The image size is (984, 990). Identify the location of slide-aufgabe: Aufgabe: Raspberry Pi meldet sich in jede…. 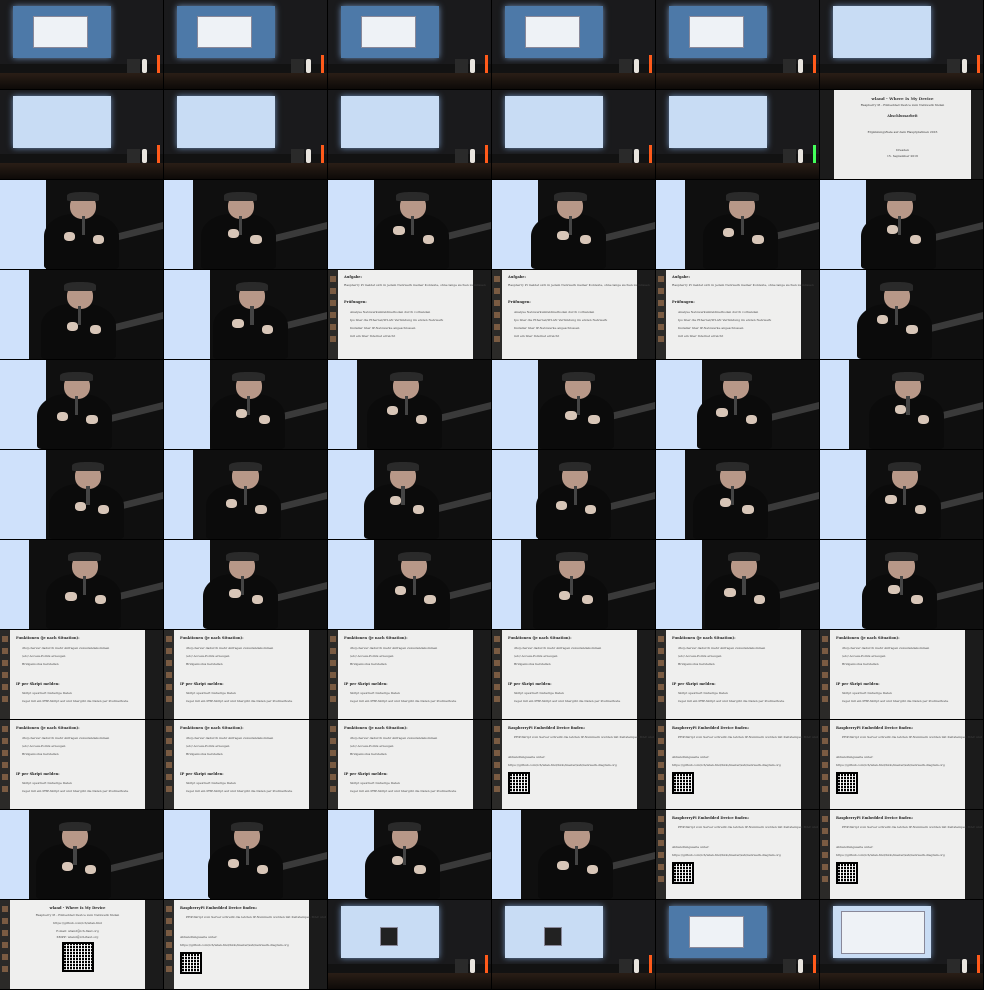
(740, 314).